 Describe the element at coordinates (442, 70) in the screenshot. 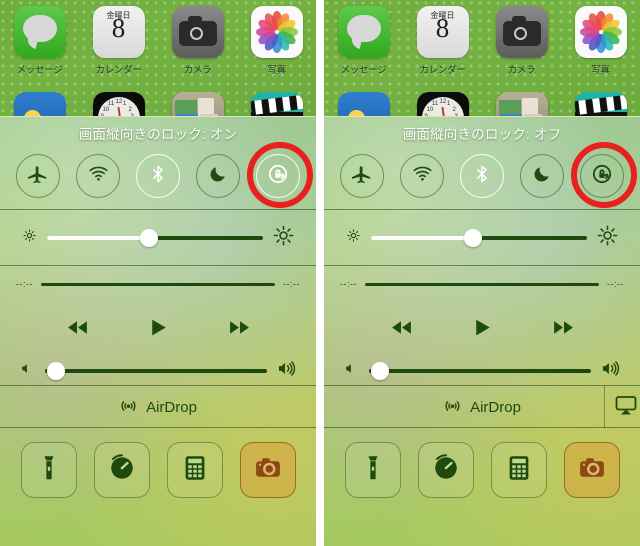

I see `home-app-label: カレンダー` at that location.